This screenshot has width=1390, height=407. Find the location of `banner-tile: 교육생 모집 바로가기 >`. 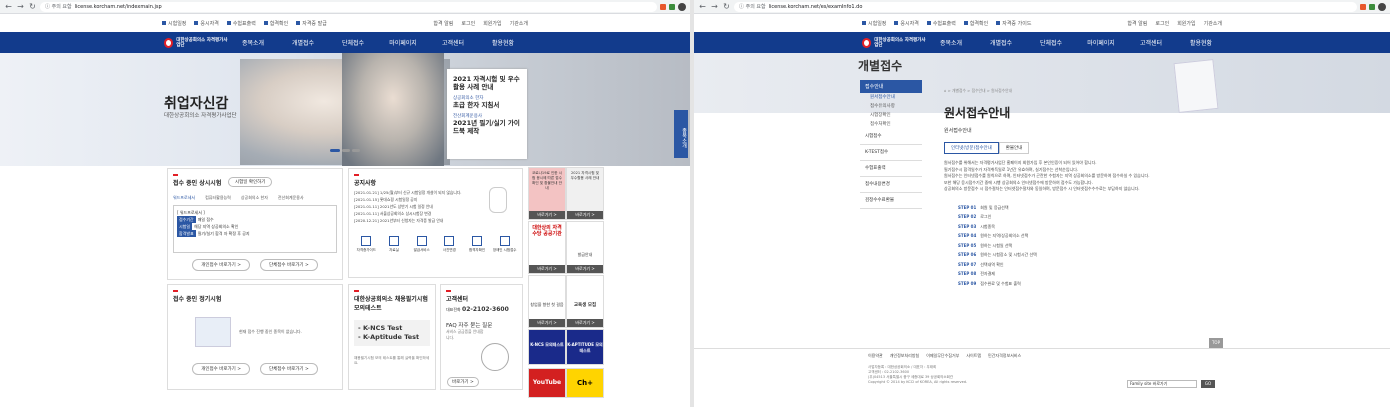

banner-tile: 교육생 모집 바로가기 > is located at coordinates (585, 301).